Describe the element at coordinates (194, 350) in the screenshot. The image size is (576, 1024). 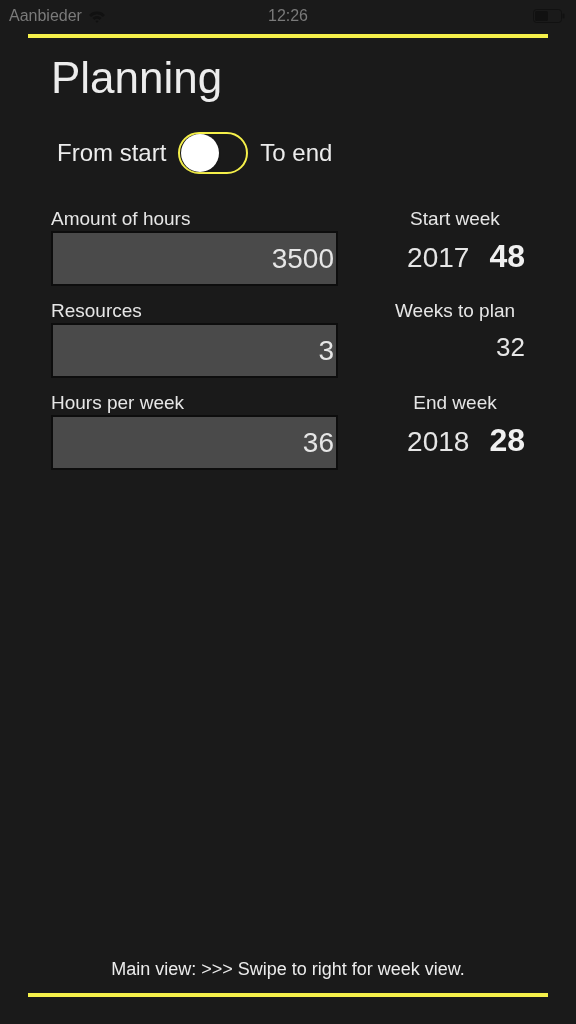
I see `input-field: 3` at that location.